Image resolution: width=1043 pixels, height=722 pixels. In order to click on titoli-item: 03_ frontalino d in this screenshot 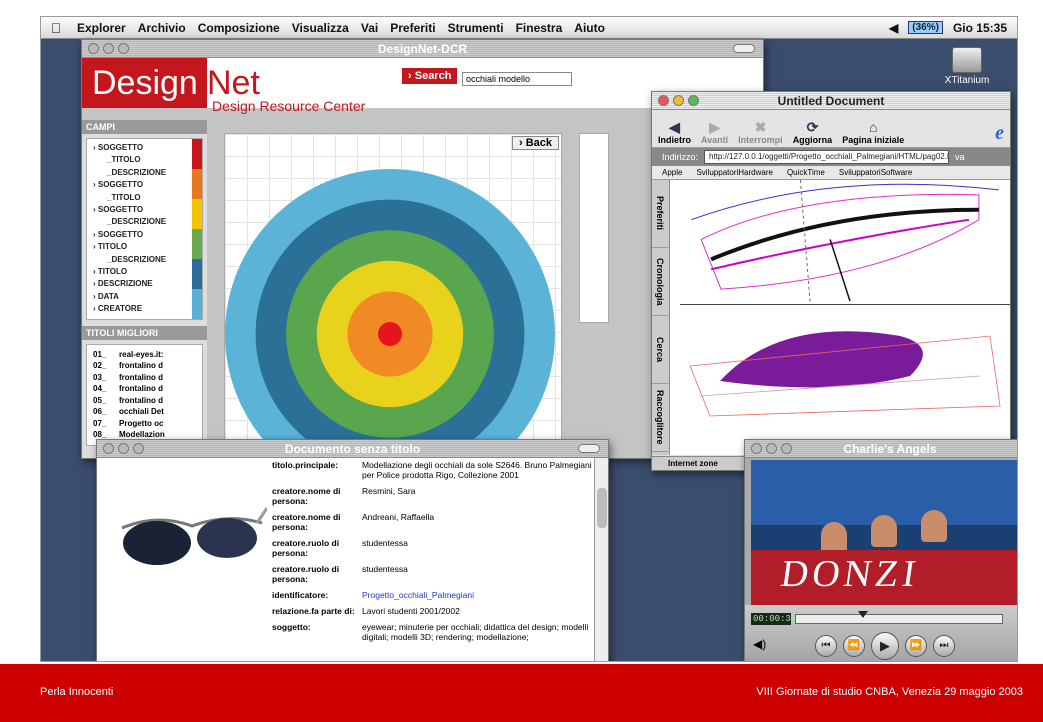, I will do `click(143, 378)`.